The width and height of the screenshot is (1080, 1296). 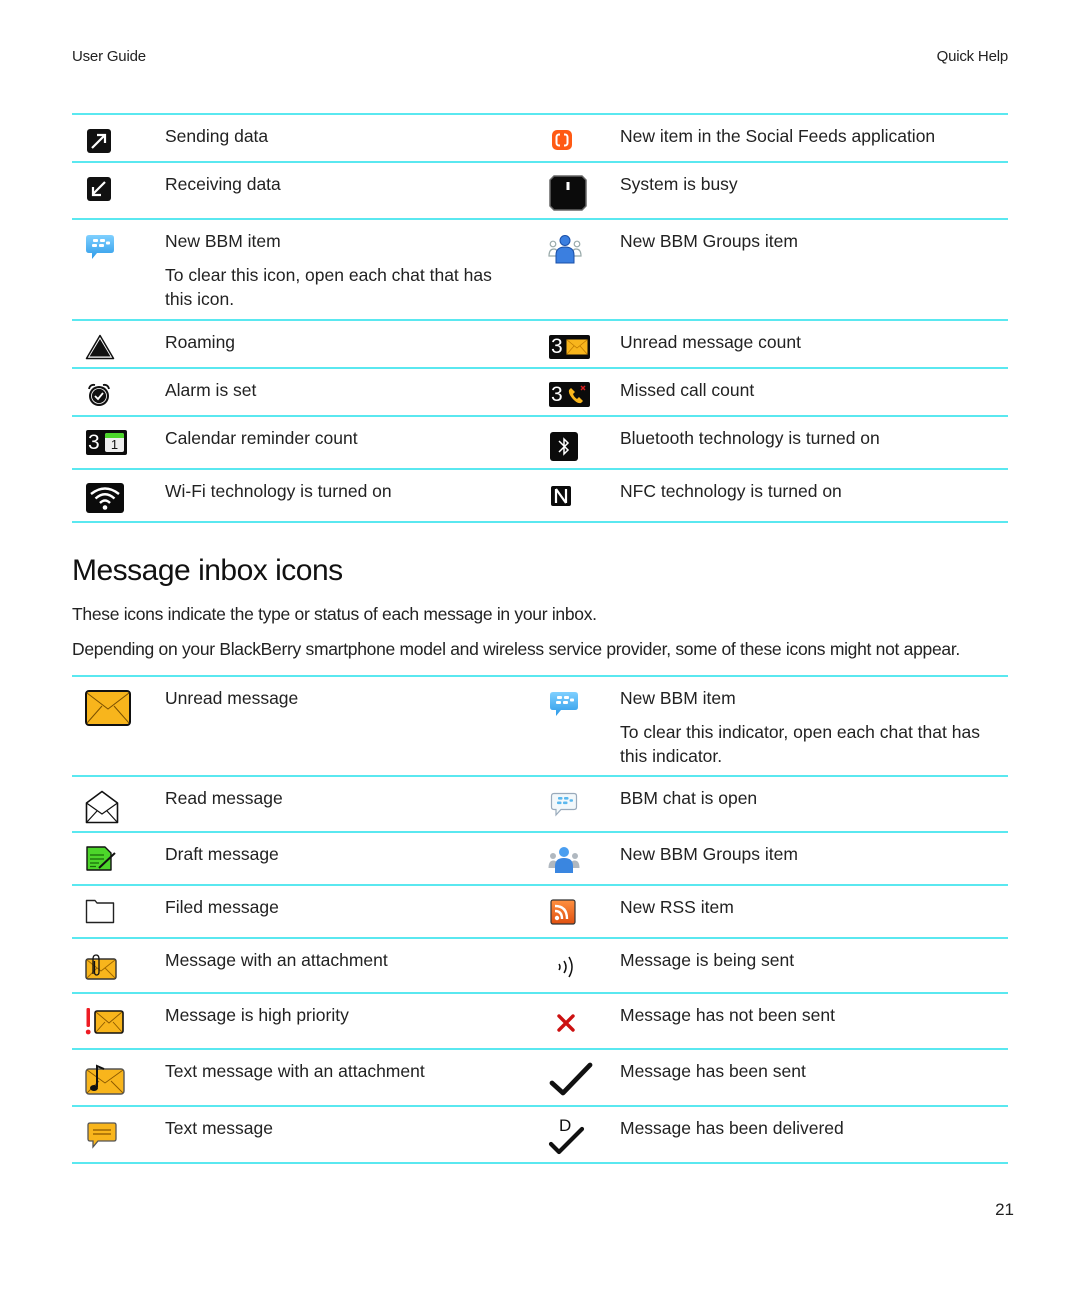 What do you see at coordinates (774, 190) in the screenshot?
I see `table-cell: System is busy` at bounding box center [774, 190].